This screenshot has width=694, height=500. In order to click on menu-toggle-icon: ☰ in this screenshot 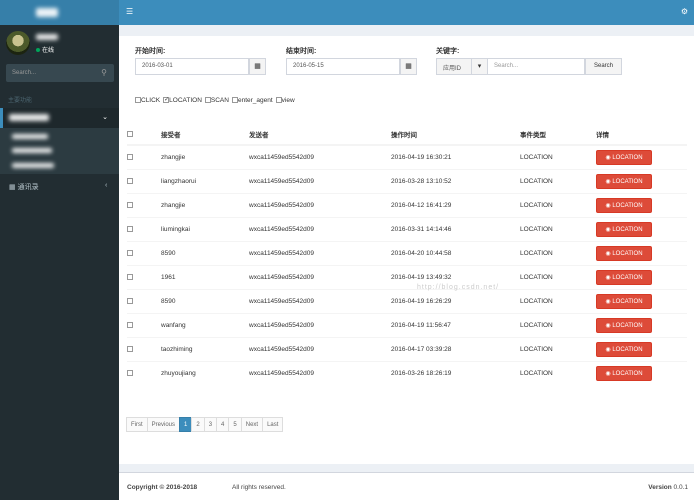, I will do `click(129, 11)`.